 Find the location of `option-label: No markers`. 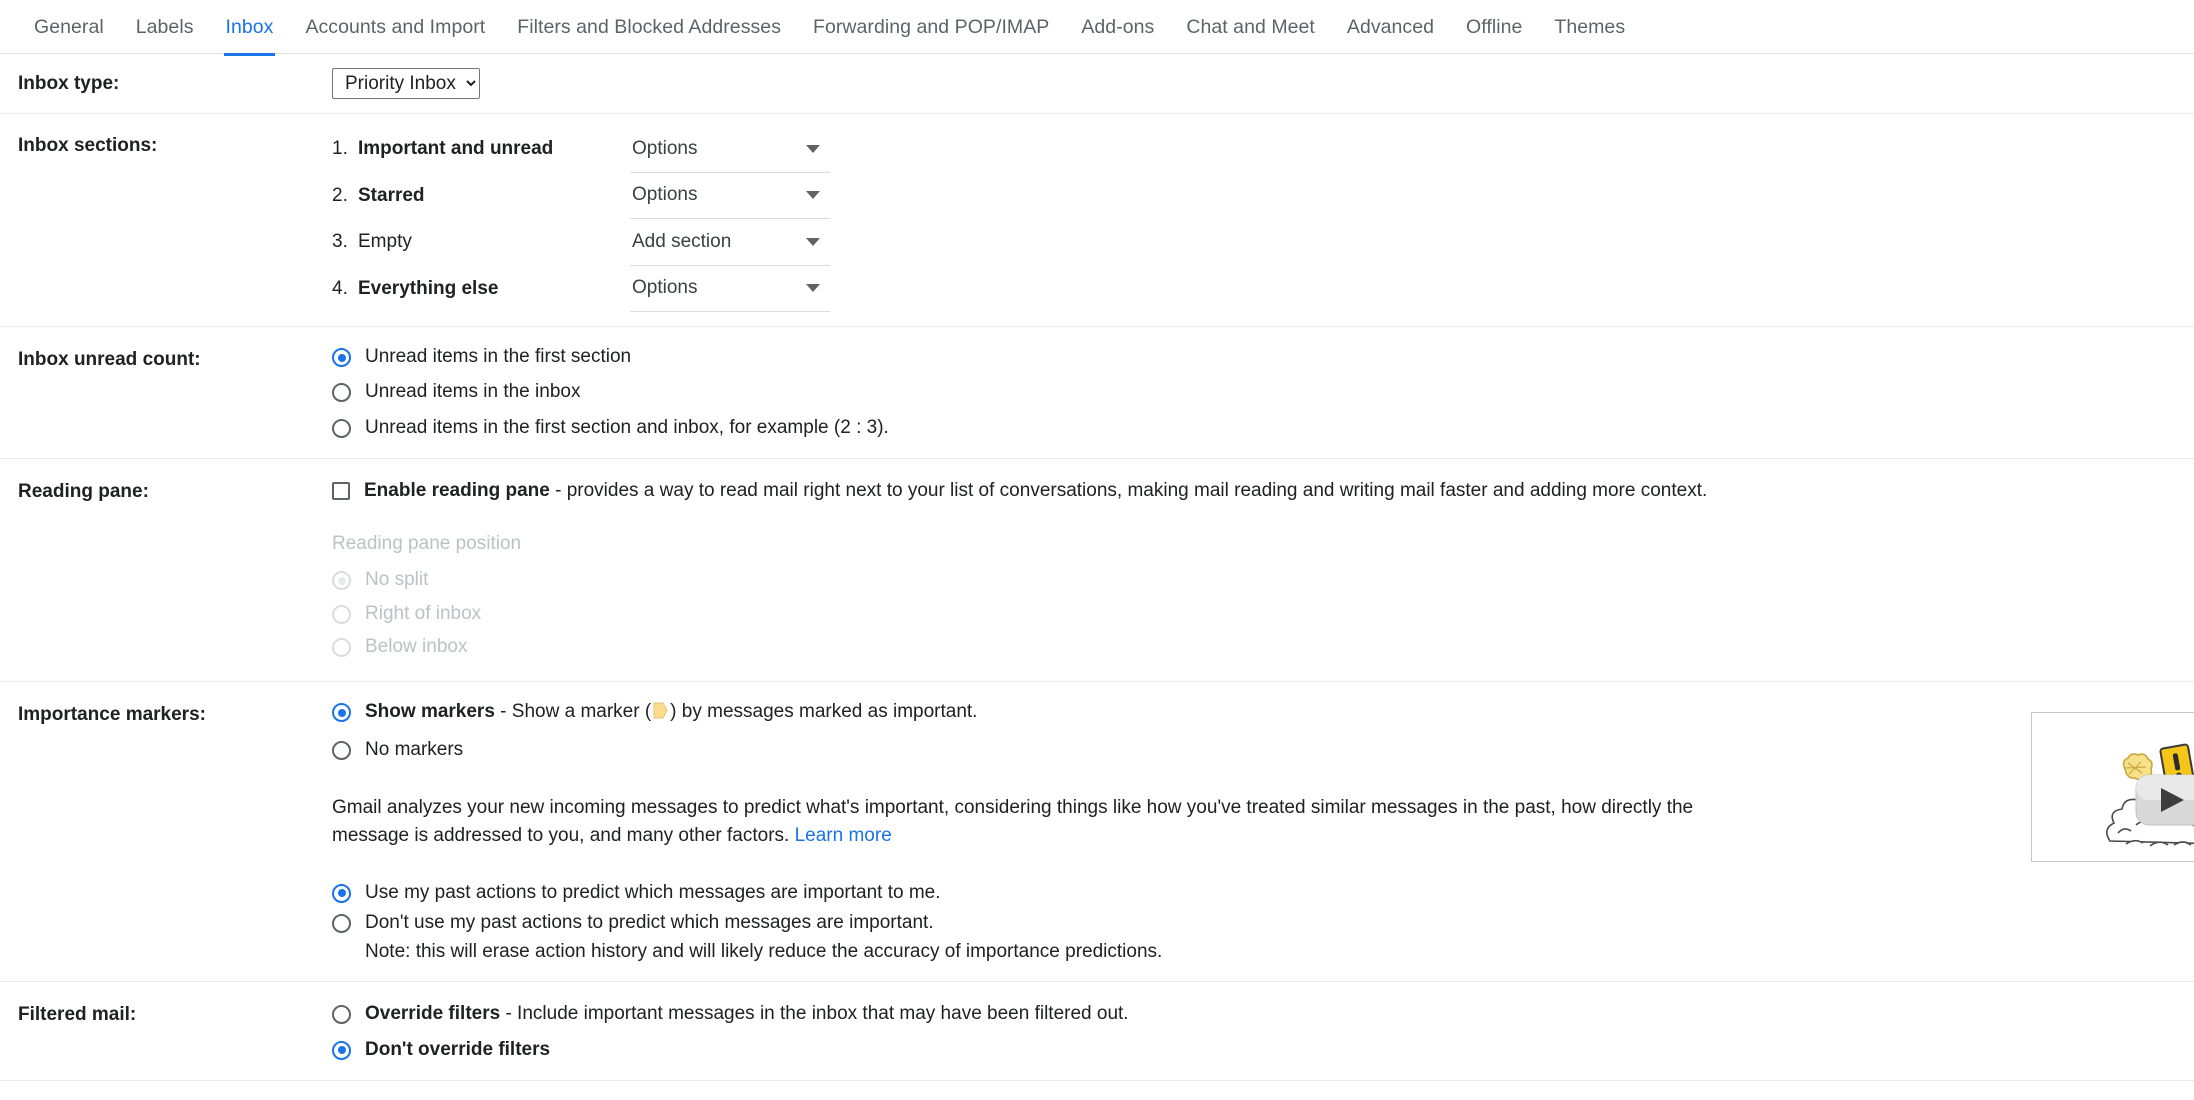

option-label: No markers is located at coordinates (414, 749).